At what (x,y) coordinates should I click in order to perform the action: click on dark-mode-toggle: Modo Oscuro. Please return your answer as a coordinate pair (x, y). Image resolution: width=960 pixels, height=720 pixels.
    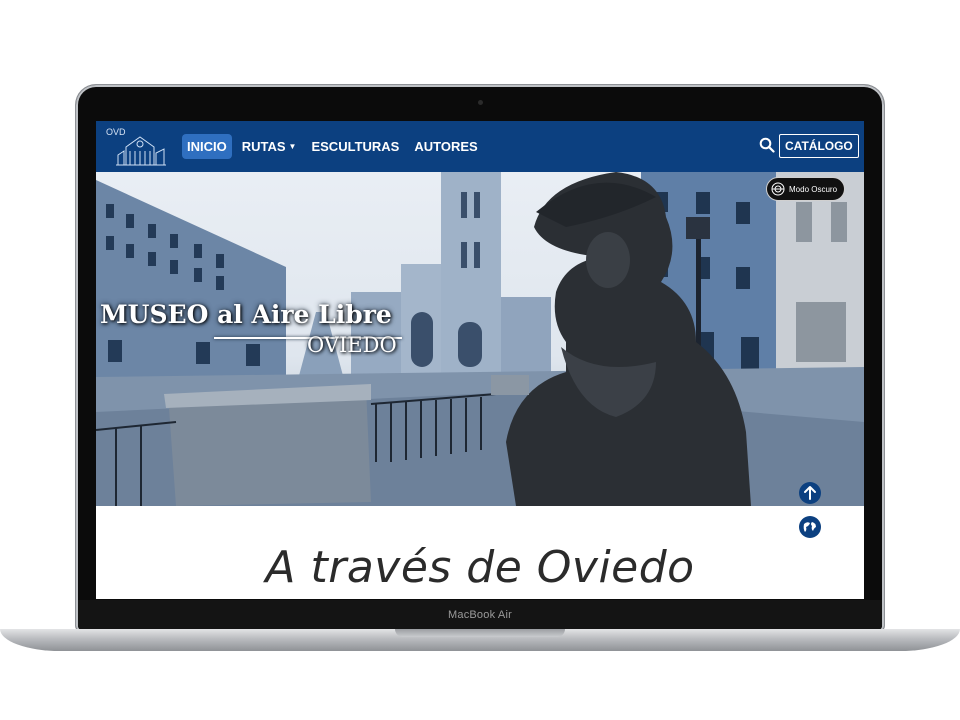
    Looking at the image, I should click on (806, 189).